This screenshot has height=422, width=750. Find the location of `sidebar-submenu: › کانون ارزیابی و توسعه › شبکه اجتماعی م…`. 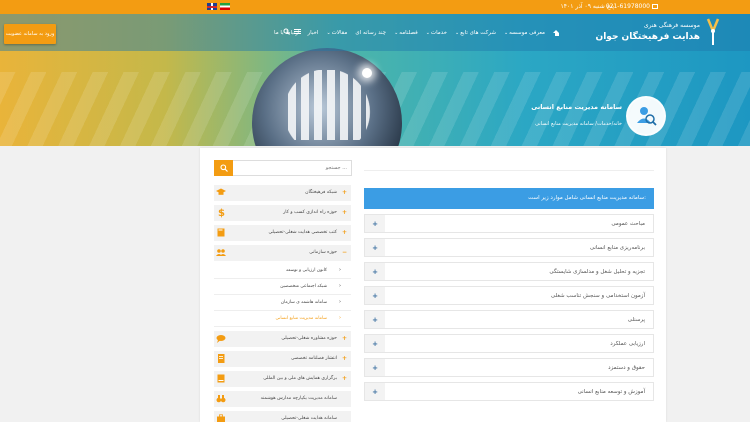

sidebar-submenu: › کانون ارزیابی و توسعه › شبکه اجتماعی م… is located at coordinates (282, 295).